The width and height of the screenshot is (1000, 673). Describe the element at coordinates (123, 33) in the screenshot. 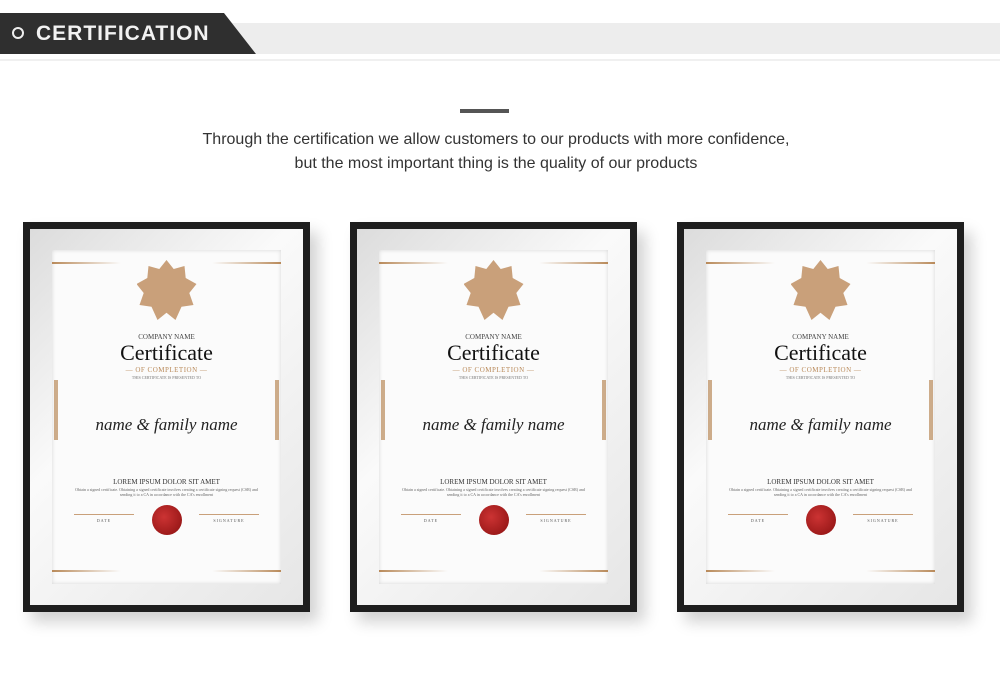

I see `section-title: CERTIFICATION` at that location.